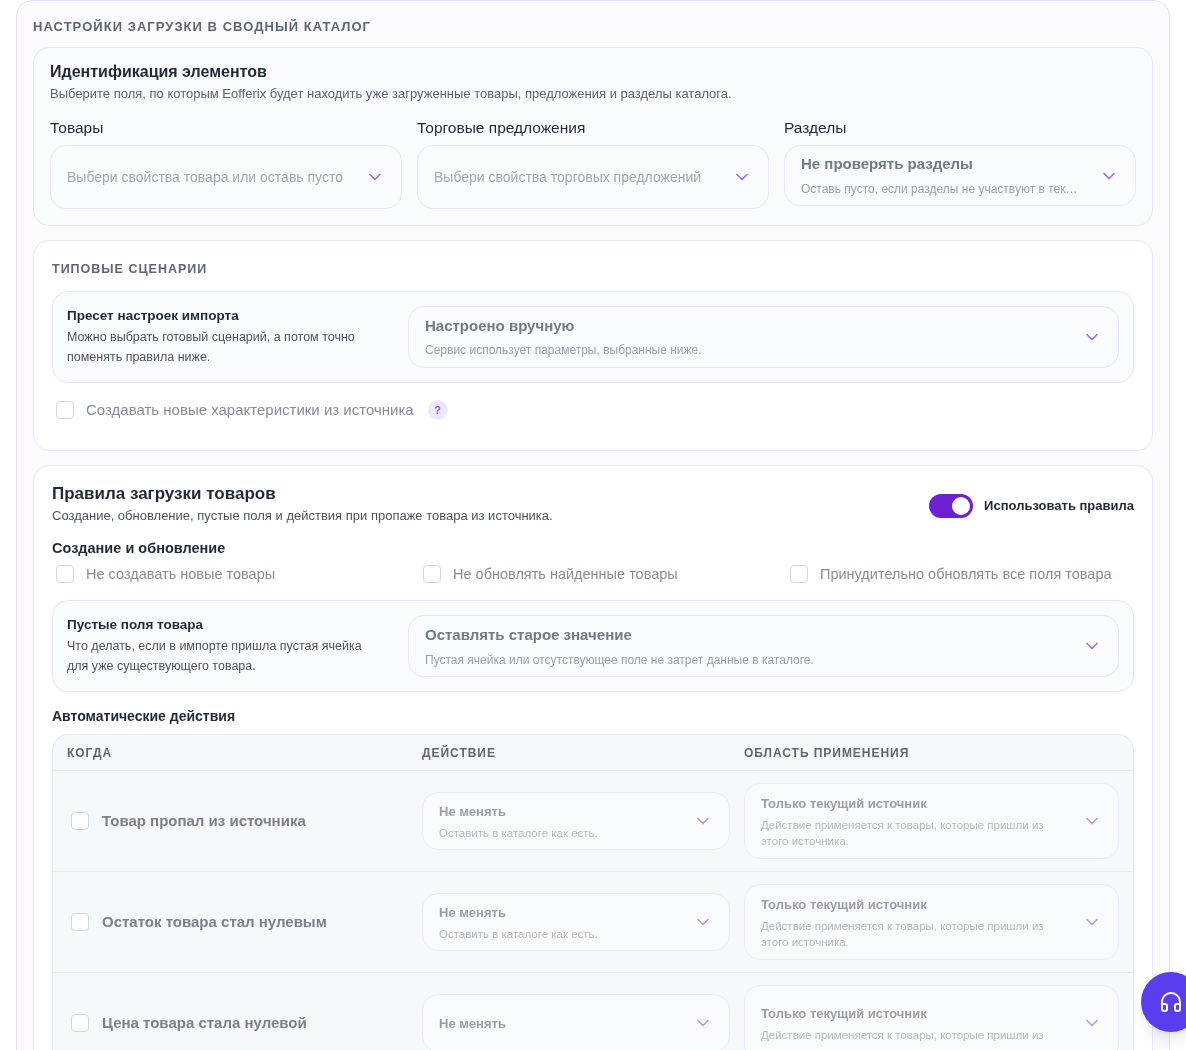 The width and height of the screenshot is (1186, 1050). Describe the element at coordinates (763, 337) in the screenshot. I see `select-field: Настроено вручную Сервис использует параметры, выбранные ниже.` at that location.